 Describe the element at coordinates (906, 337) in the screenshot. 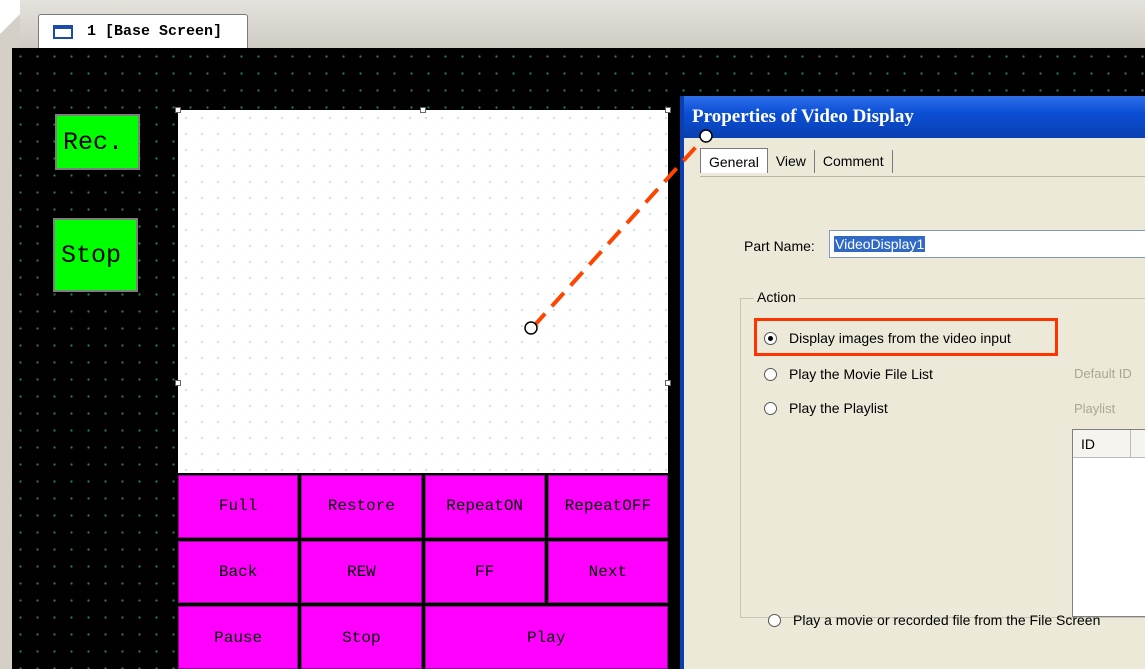

I see `highlight-annotation-box` at that location.